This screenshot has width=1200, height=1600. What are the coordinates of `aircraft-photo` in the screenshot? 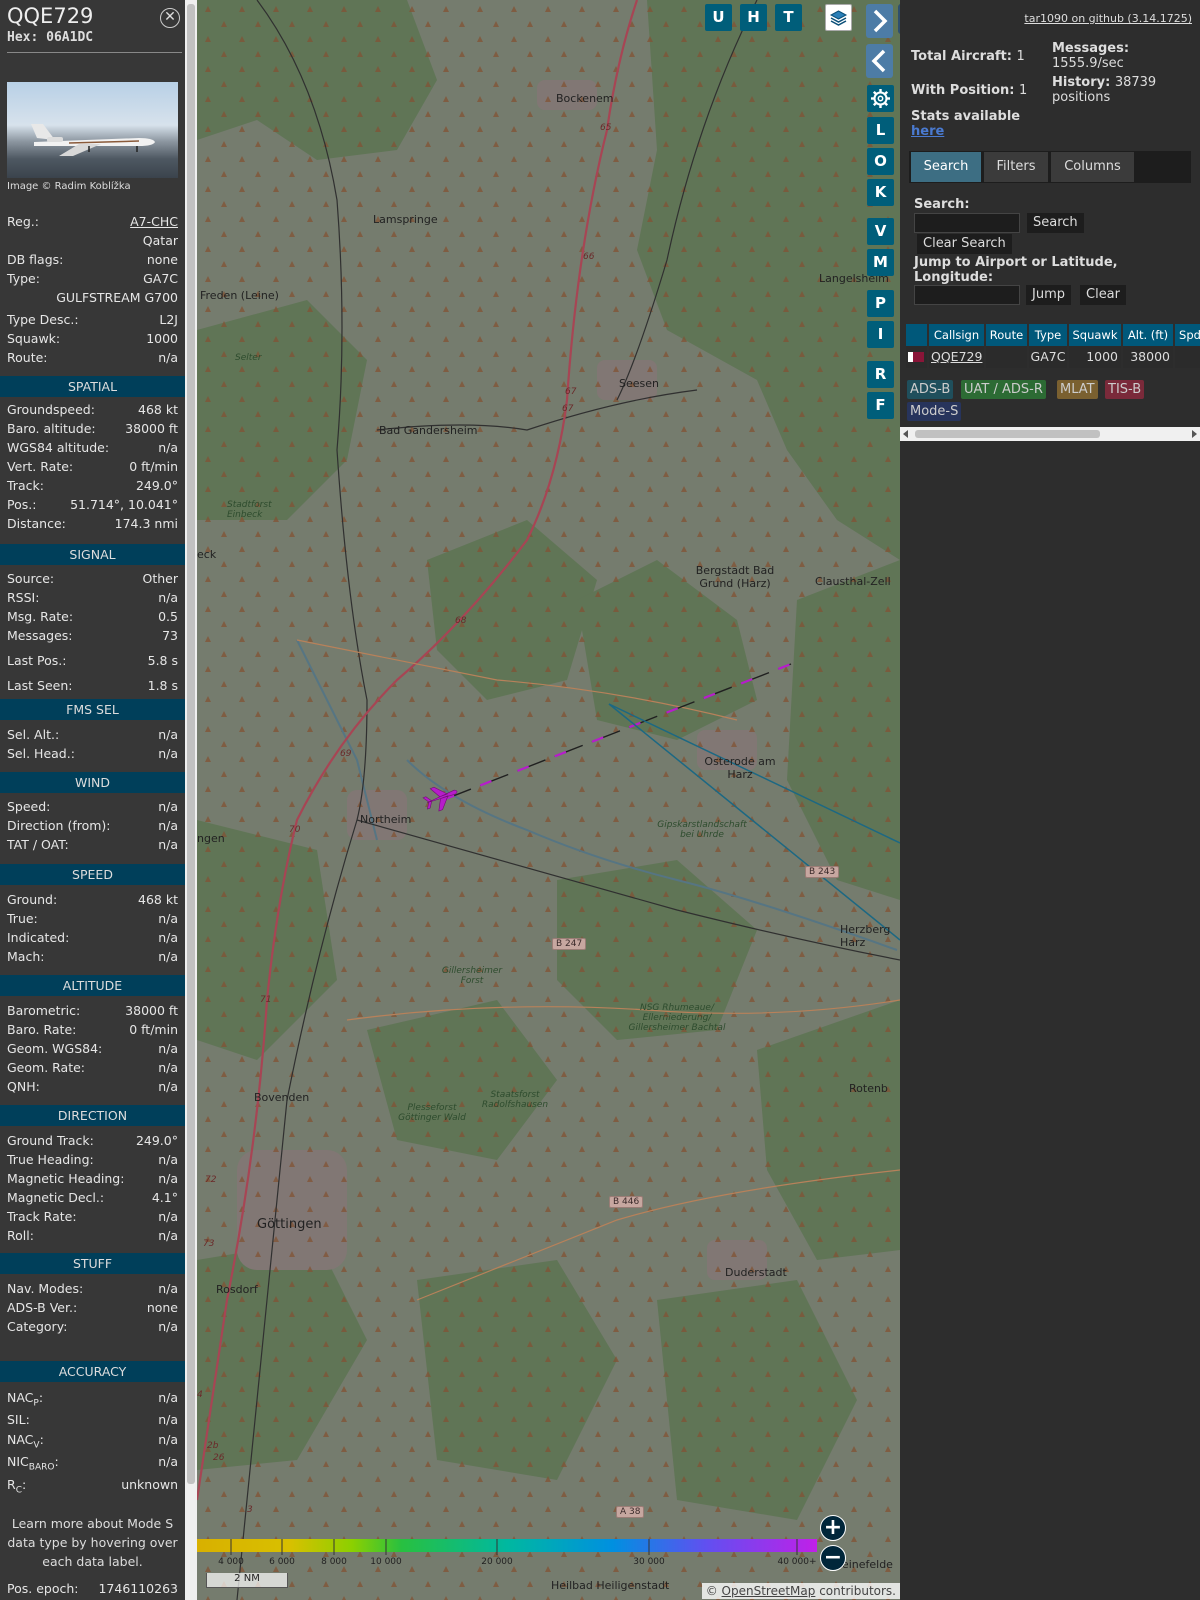 It's located at (92, 130).